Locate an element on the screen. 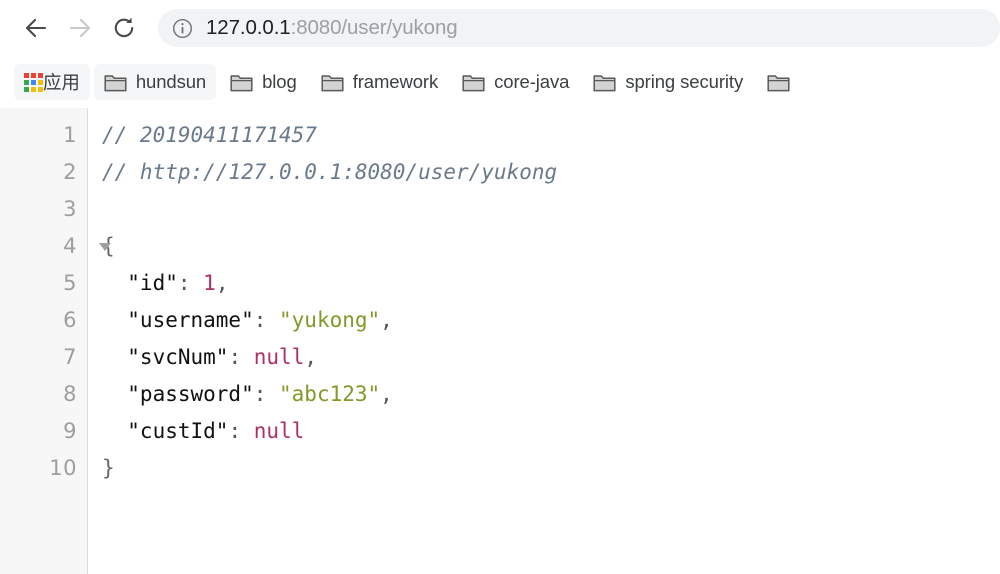 The image size is (1000, 574). line-number: 7 is located at coordinates (70, 357).